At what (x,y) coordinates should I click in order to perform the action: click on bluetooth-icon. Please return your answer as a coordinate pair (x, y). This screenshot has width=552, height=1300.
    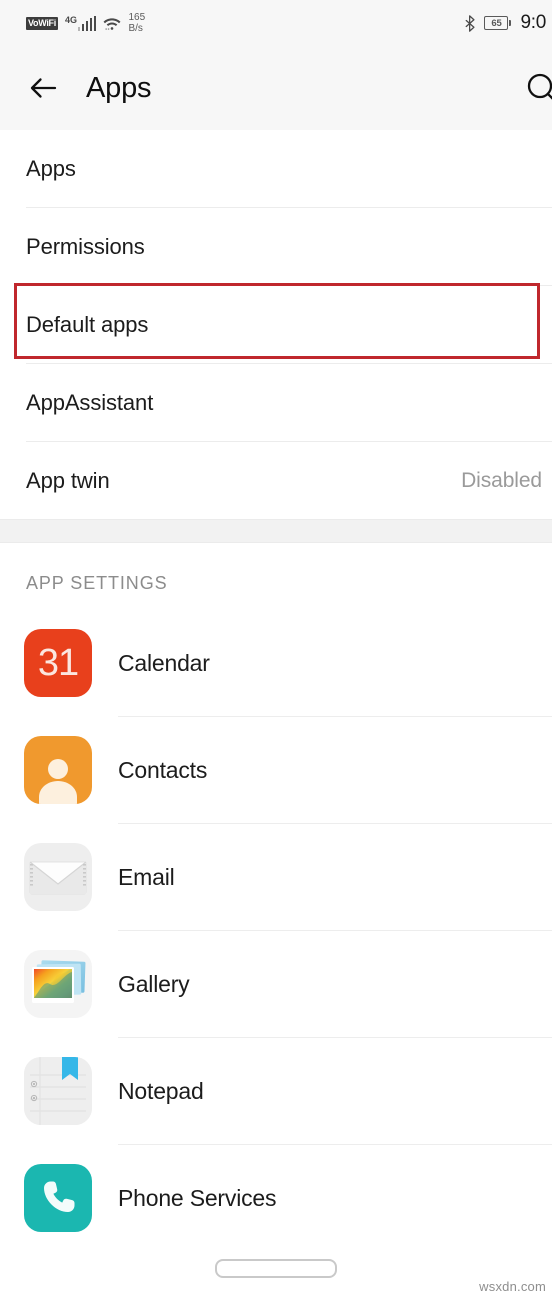
    Looking at the image, I should click on (470, 23).